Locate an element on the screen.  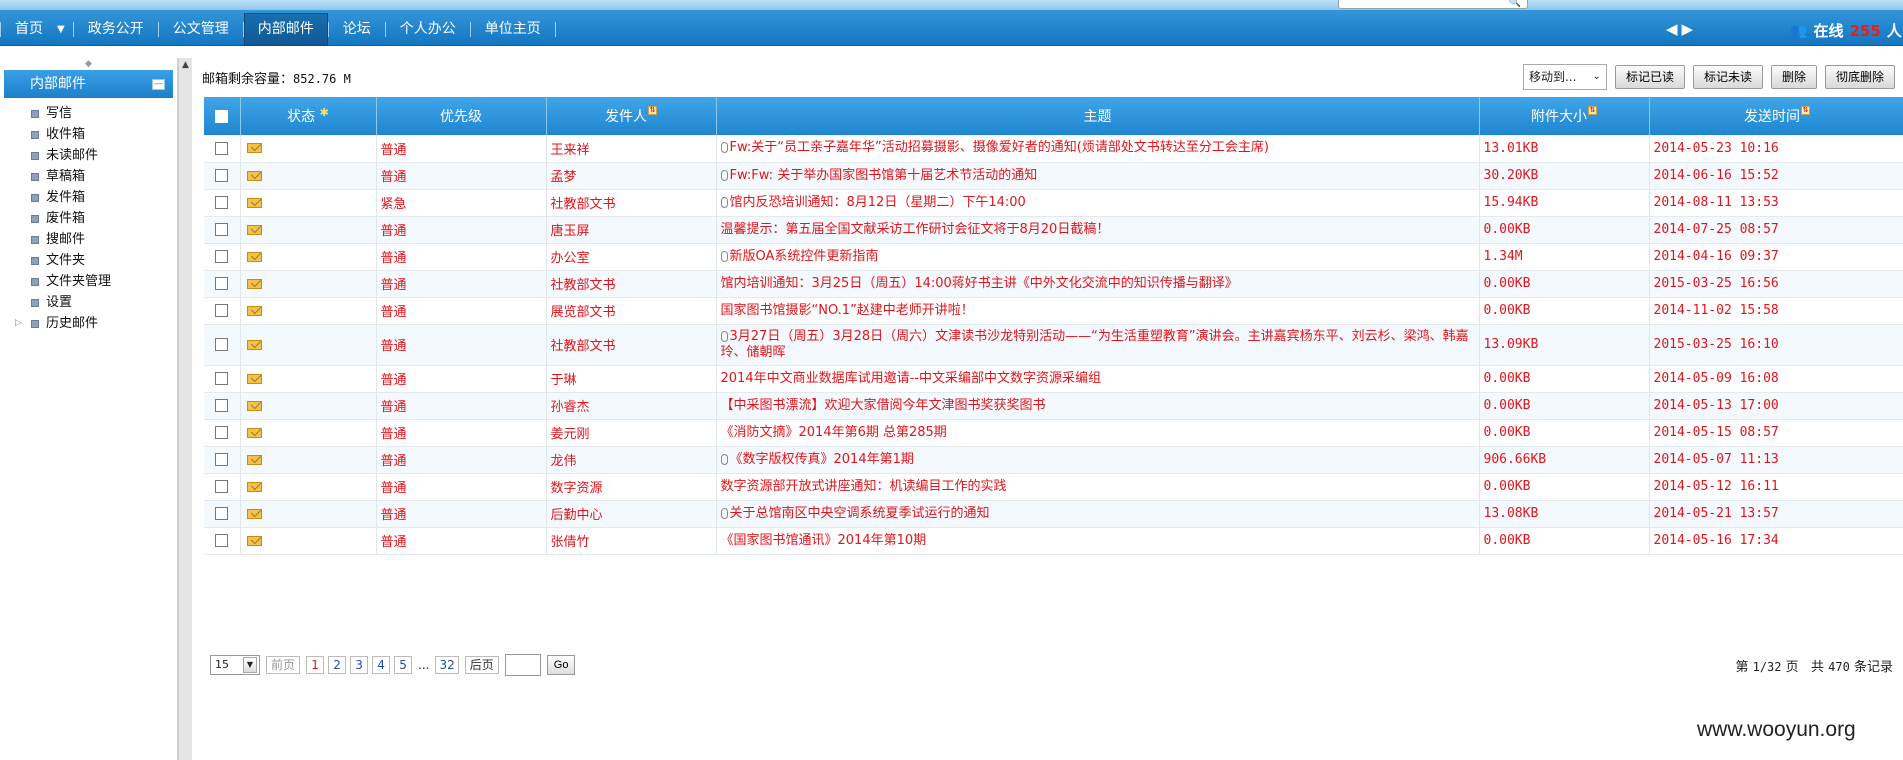
subject-cell: Fw:Fw: 关于举办国家图书馆第十届艺术节活动的通知 is located at coordinates (1098, 176).